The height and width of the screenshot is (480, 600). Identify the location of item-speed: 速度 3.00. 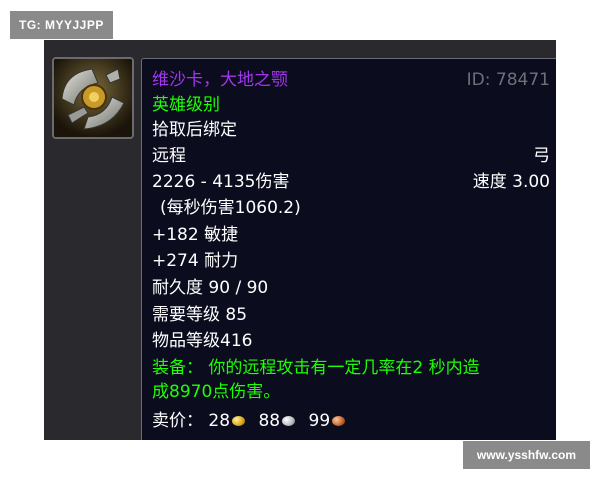
(511, 182).